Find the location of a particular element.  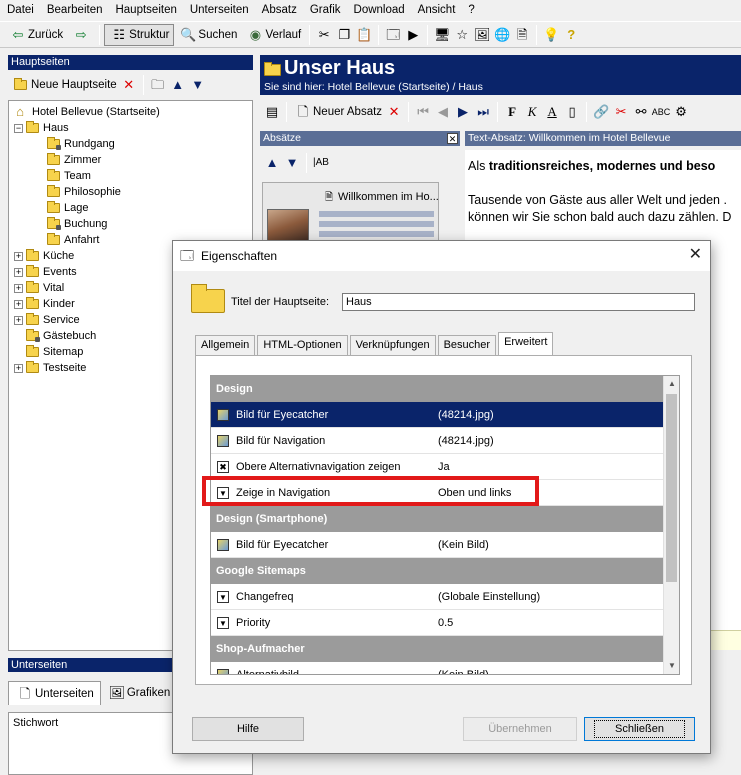

rename-icon: |AB is located at coordinates (321, 163).